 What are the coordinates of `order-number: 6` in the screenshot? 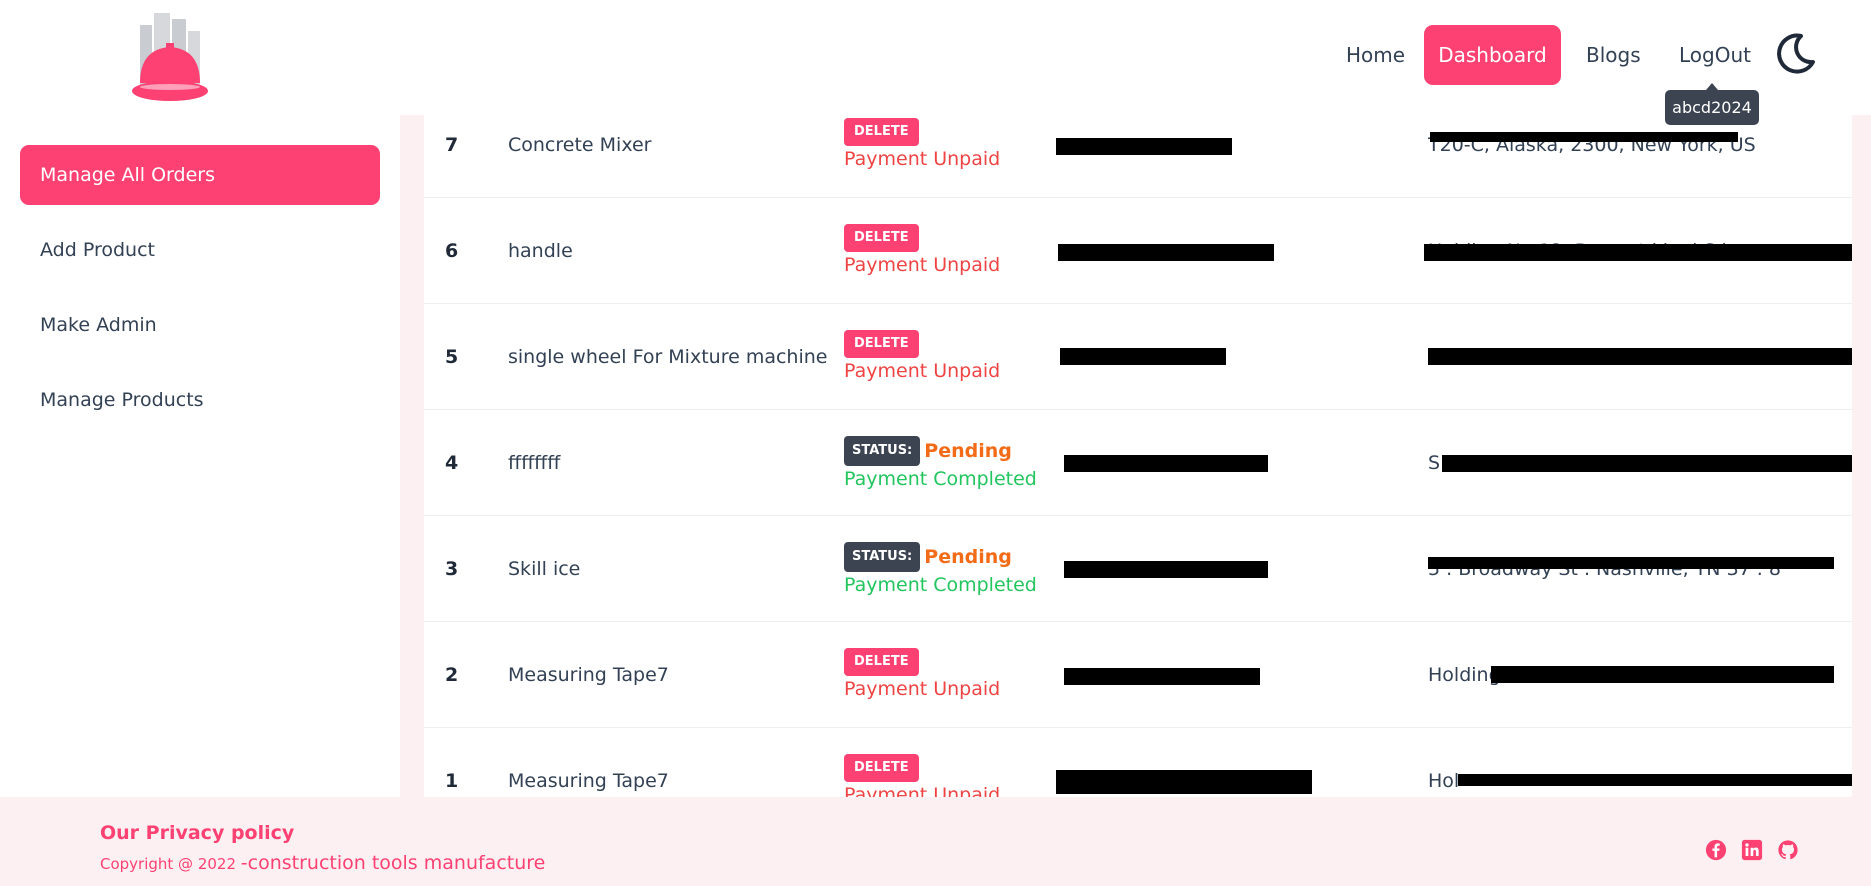 It's located at (452, 251).